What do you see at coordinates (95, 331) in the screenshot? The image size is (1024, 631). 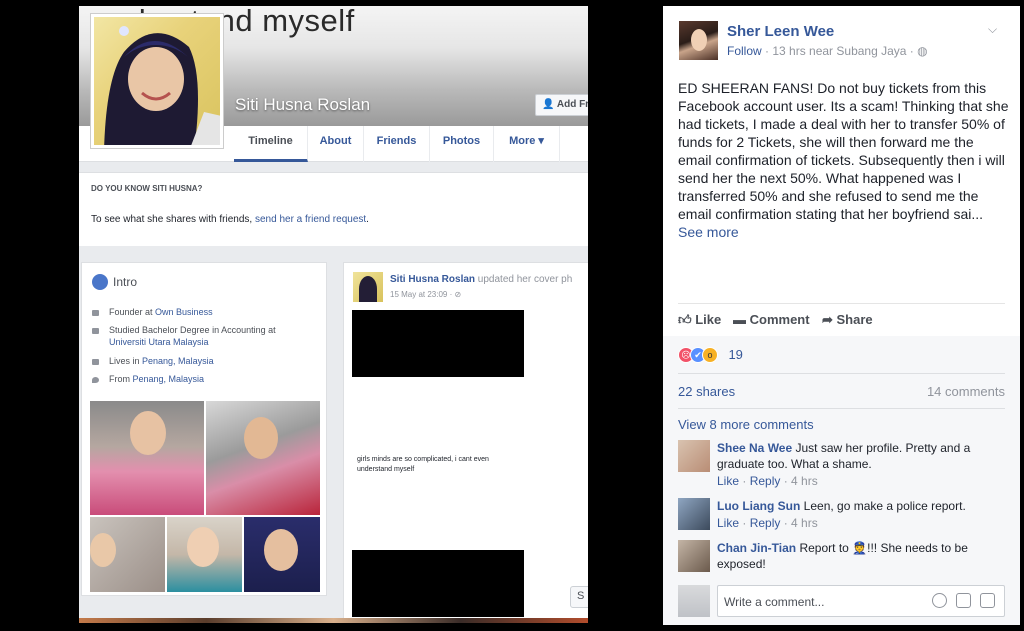 I see `graduation-cap-icon` at bounding box center [95, 331].